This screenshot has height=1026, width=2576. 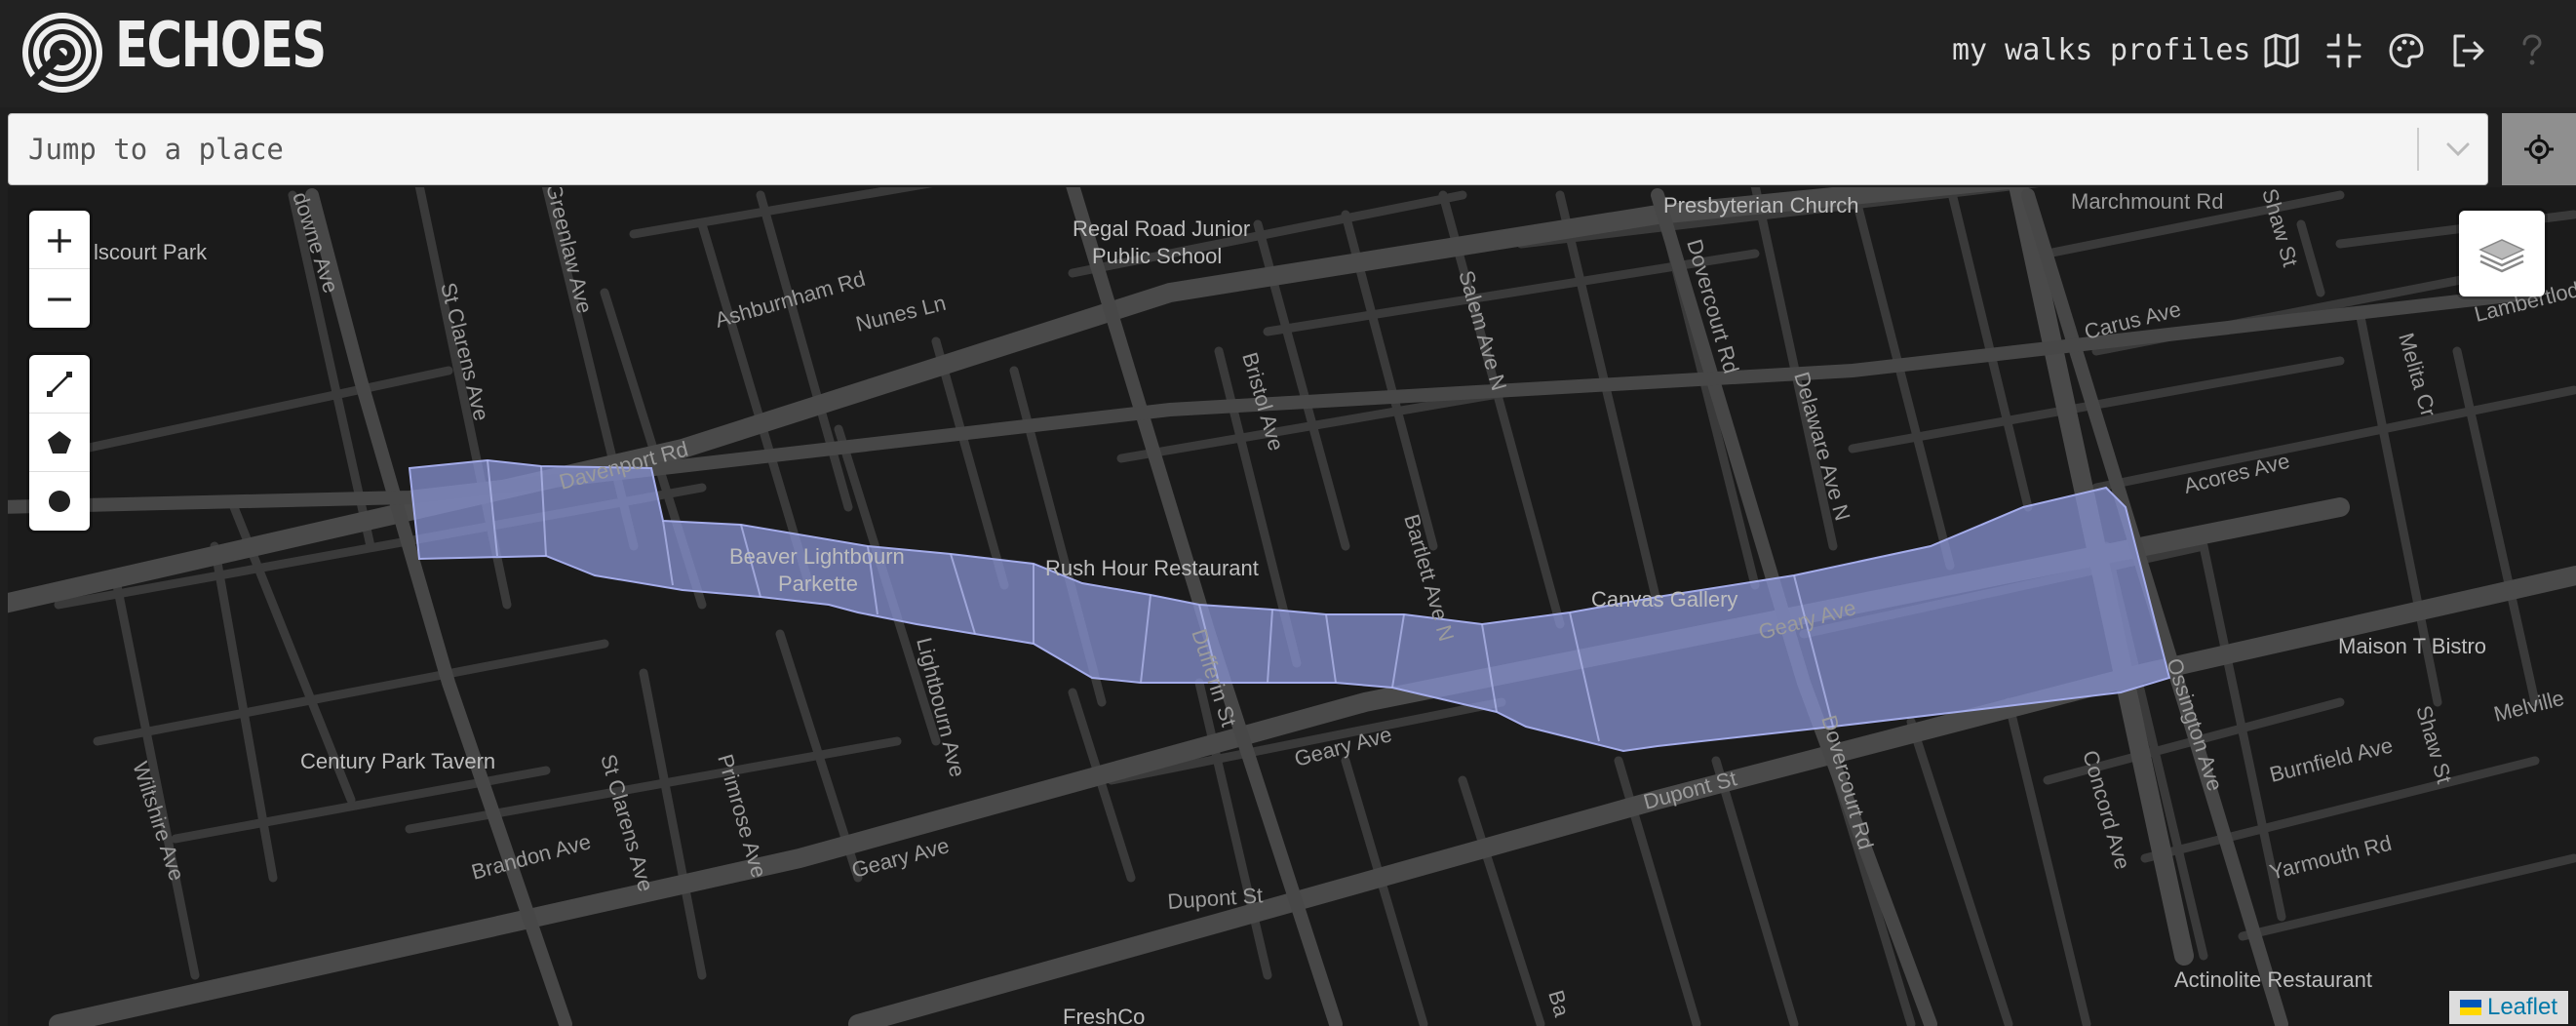 What do you see at coordinates (900, 313) in the screenshot?
I see `svg-text: Nunes Ln` at bounding box center [900, 313].